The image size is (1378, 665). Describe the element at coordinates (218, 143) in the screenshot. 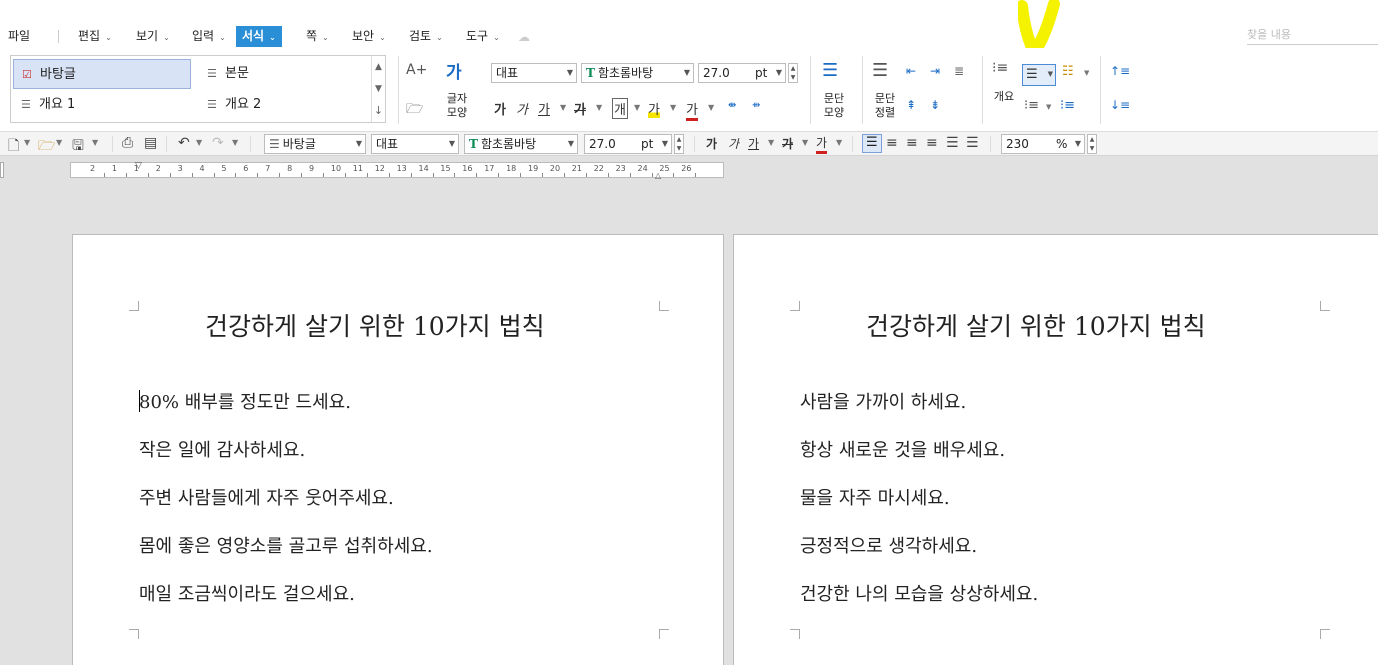

I see `redo-icon: ↷` at that location.